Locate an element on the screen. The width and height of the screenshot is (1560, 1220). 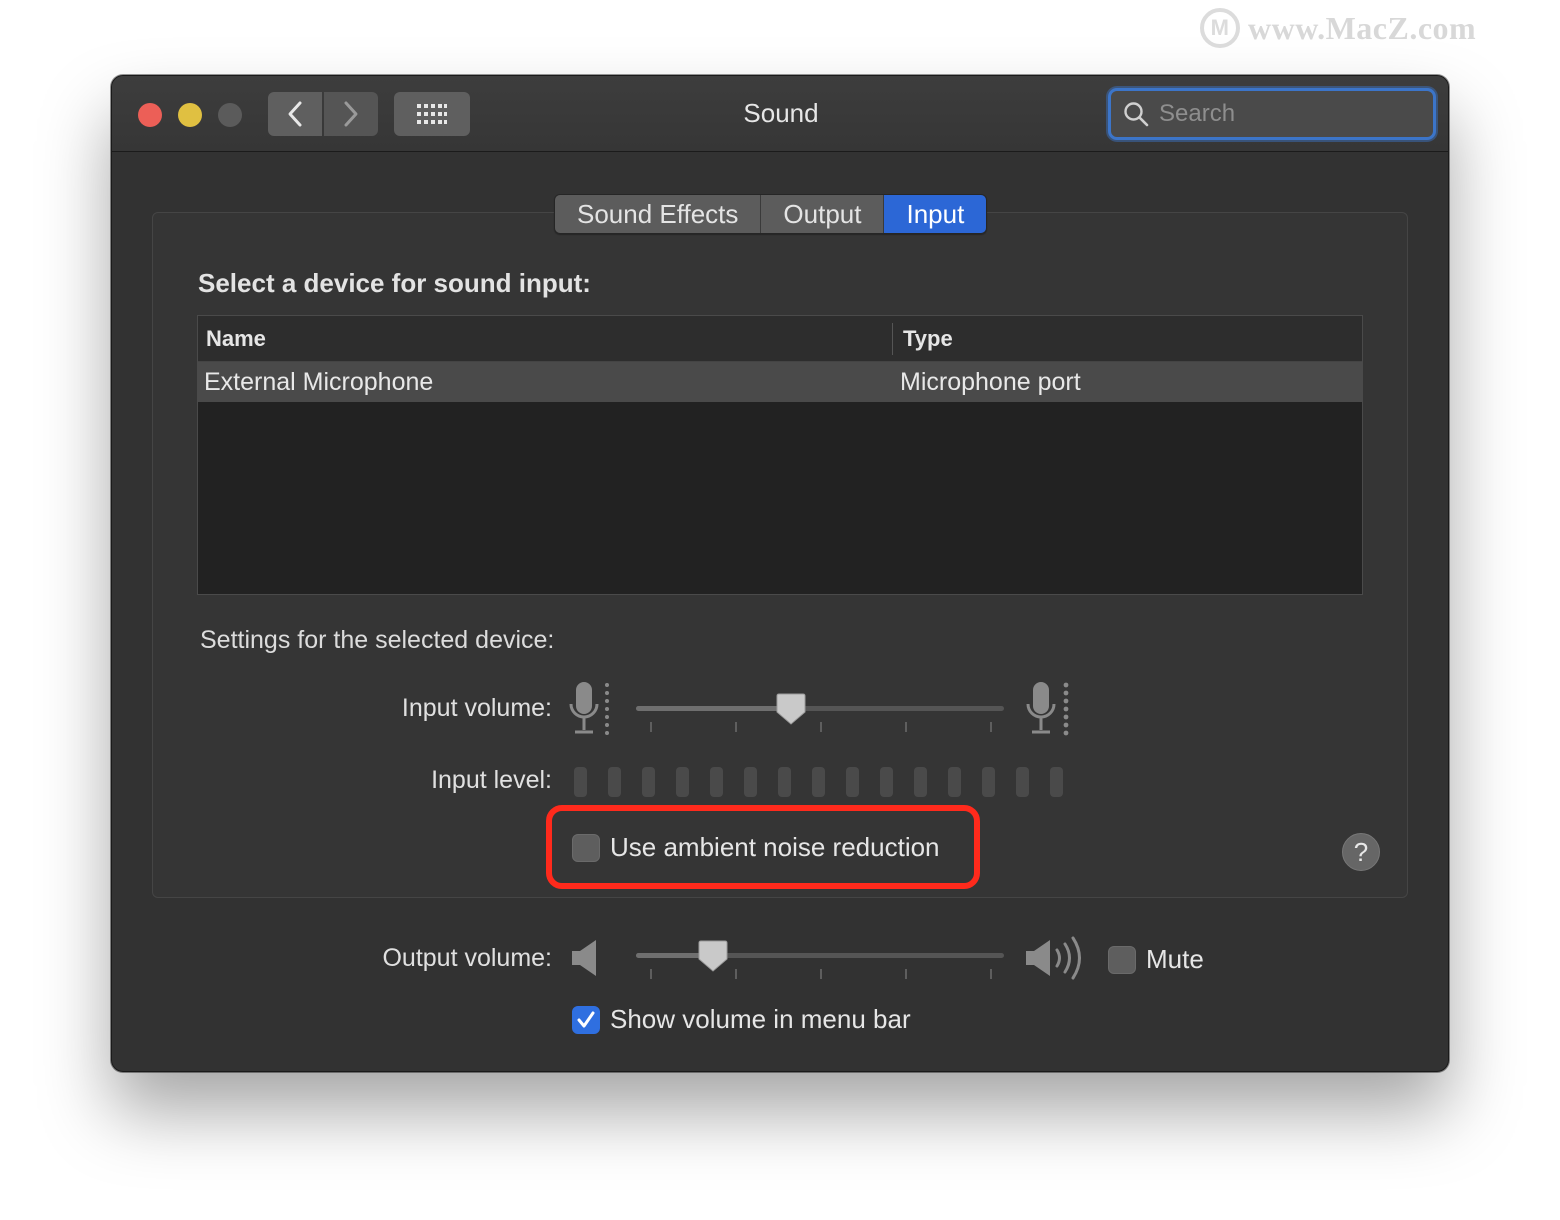
speaker-high-icon is located at coordinates (1053, 958).